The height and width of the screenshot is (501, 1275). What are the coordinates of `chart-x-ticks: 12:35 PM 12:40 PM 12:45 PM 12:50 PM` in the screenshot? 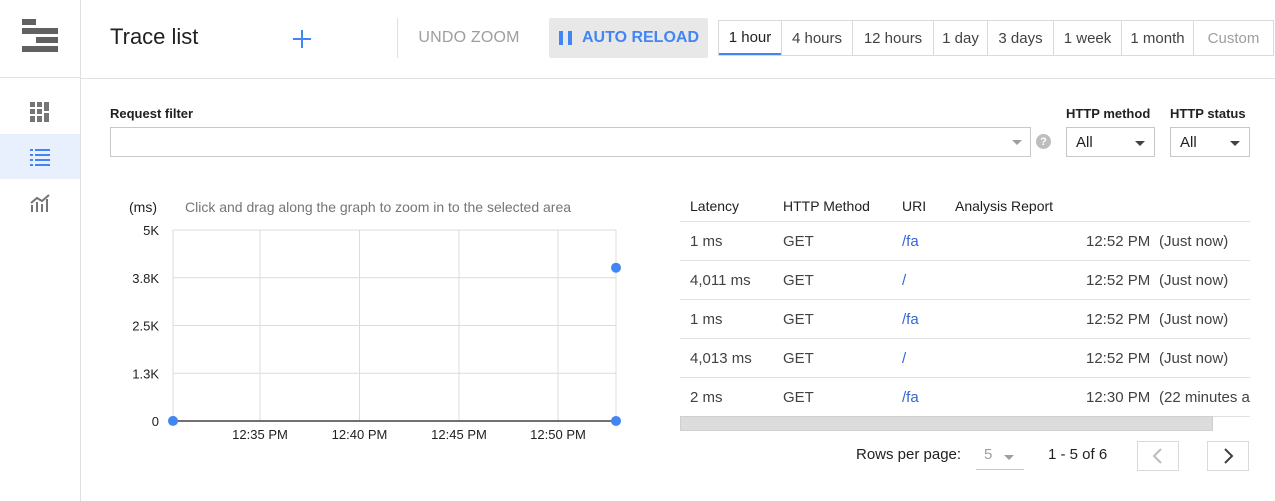 It's located at (409, 434).